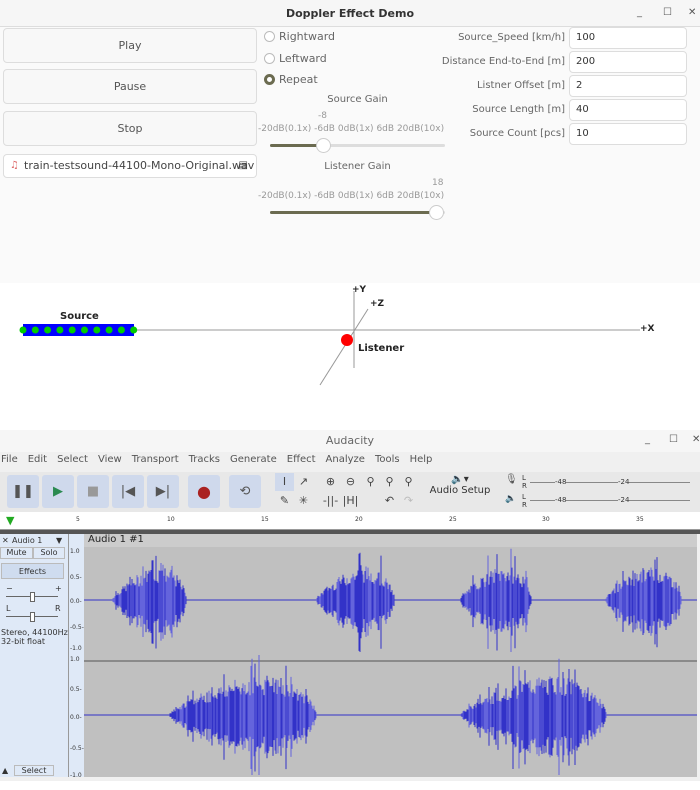 The height and width of the screenshot is (790, 700). Describe the element at coordinates (72, 462) in the screenshot. I see `menu-select: Select` at that location.